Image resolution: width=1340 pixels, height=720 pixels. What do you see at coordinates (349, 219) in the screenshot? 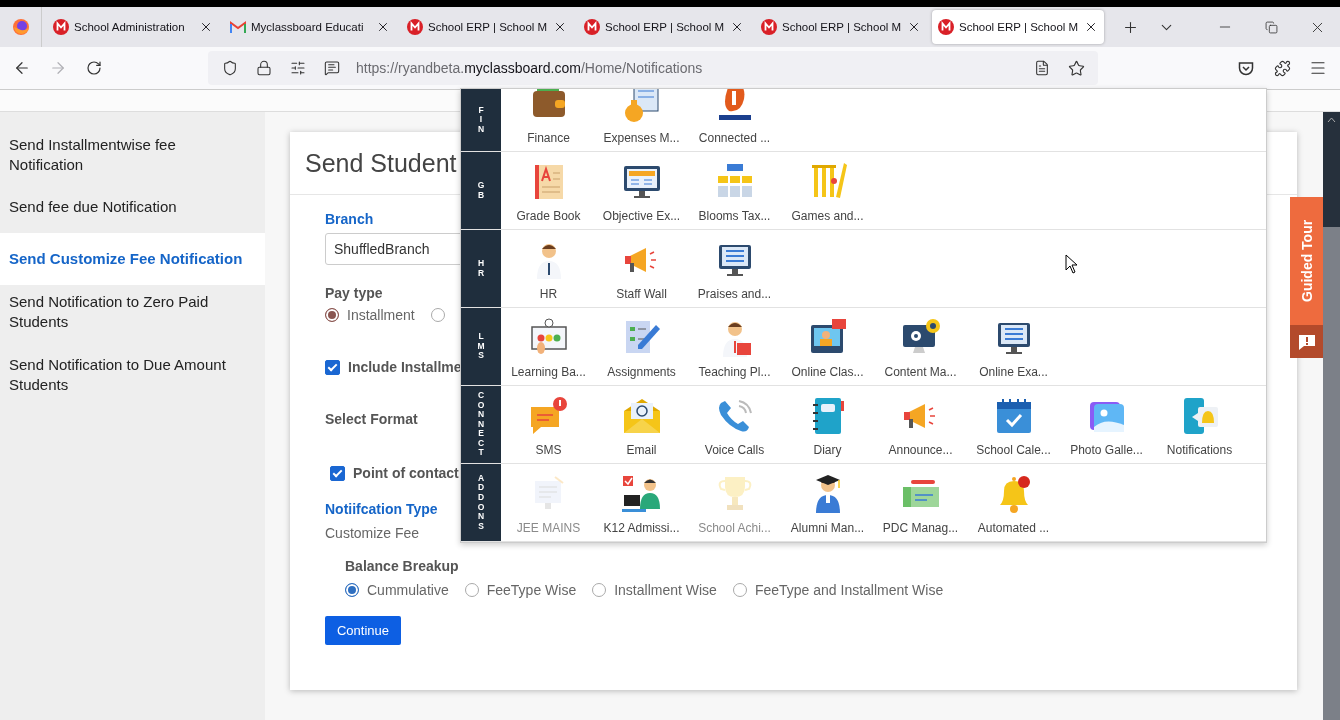
I see `field-label: Branch` at bounding box center [349, 219].